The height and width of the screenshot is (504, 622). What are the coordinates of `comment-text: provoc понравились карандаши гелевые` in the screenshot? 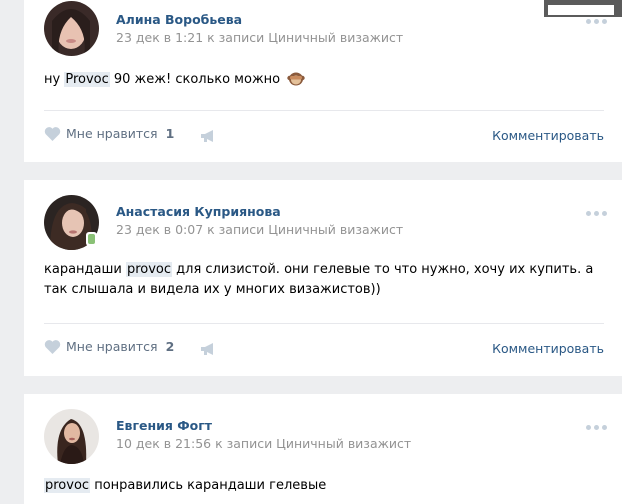 It's located at (324, 486).